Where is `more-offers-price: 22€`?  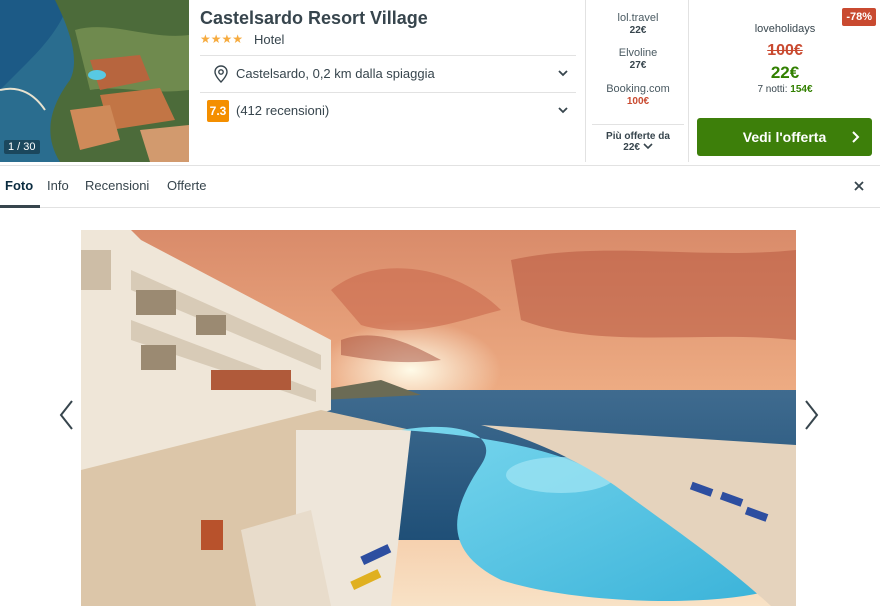
more-offers-price: 22€ is located at coordinates (631, 147).